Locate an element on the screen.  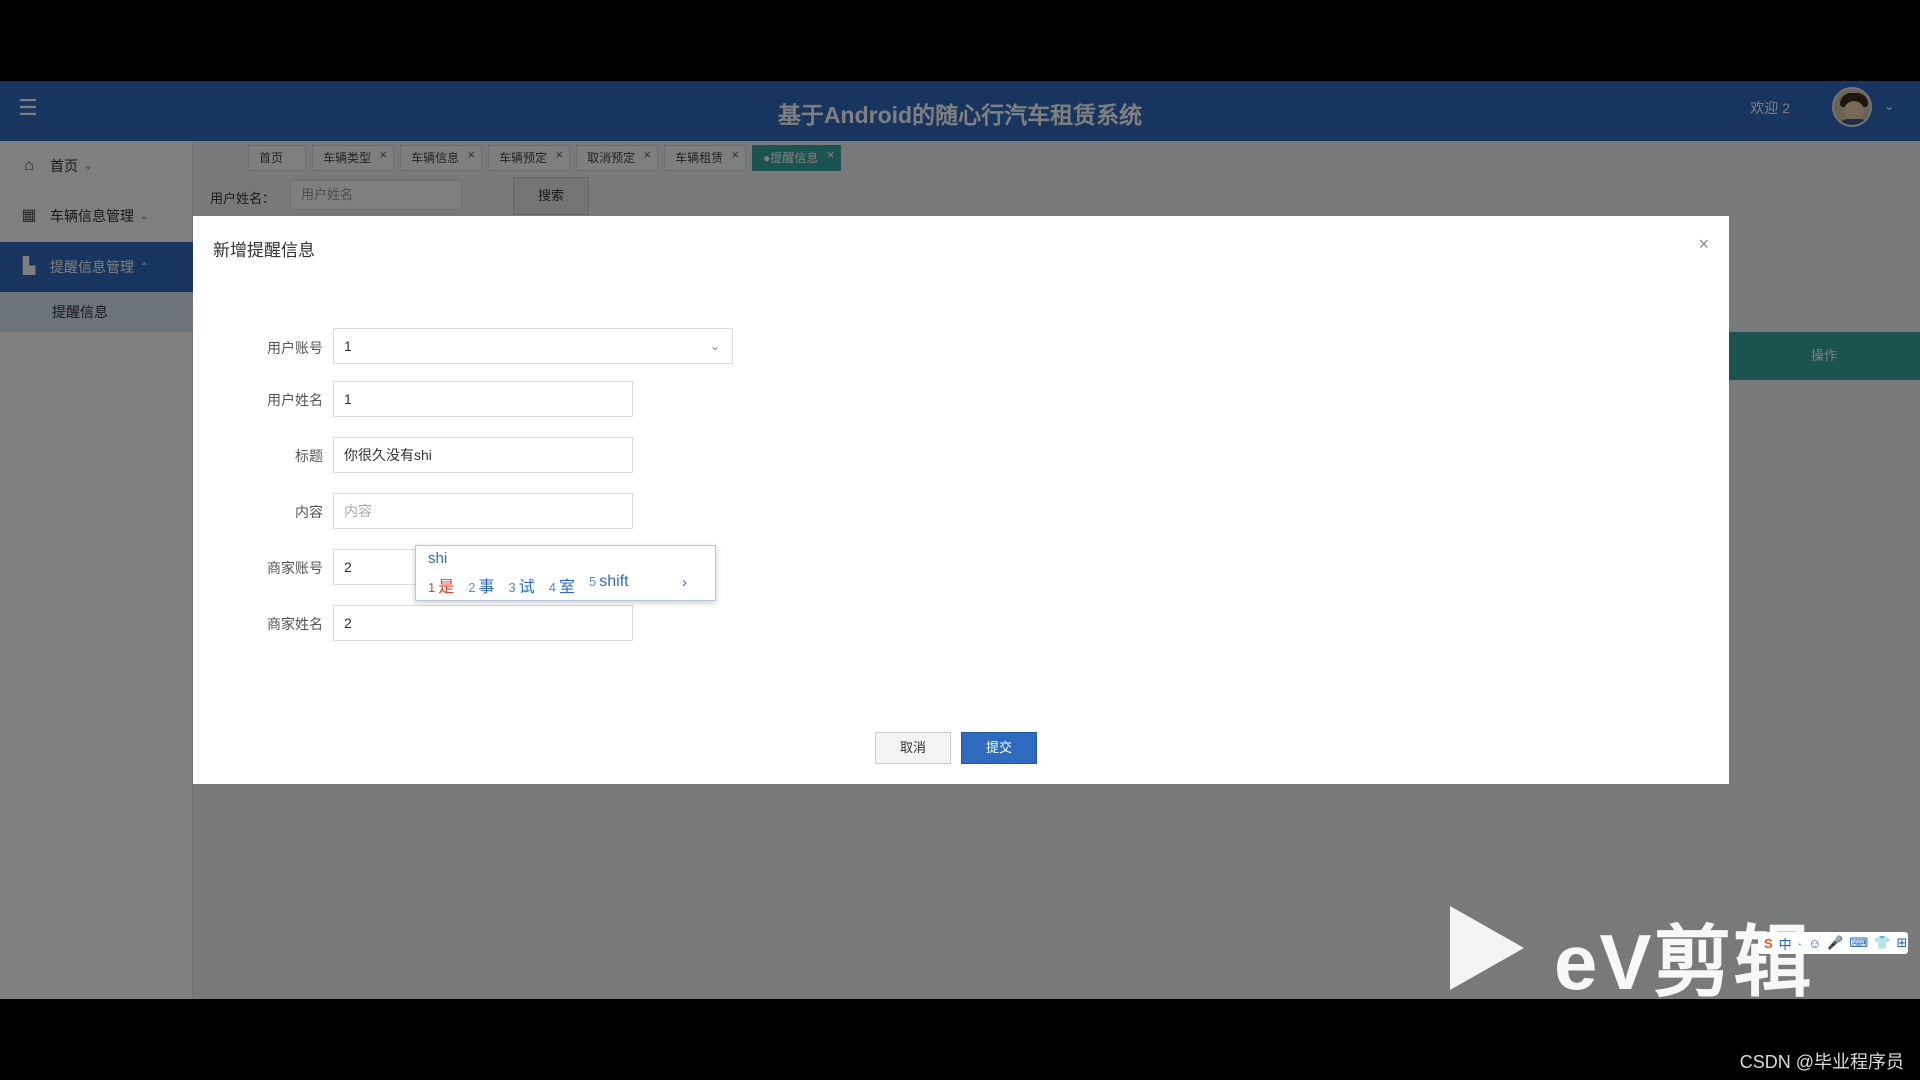
microphone-icon: 🎤 is located at coordinates (1835, 943).